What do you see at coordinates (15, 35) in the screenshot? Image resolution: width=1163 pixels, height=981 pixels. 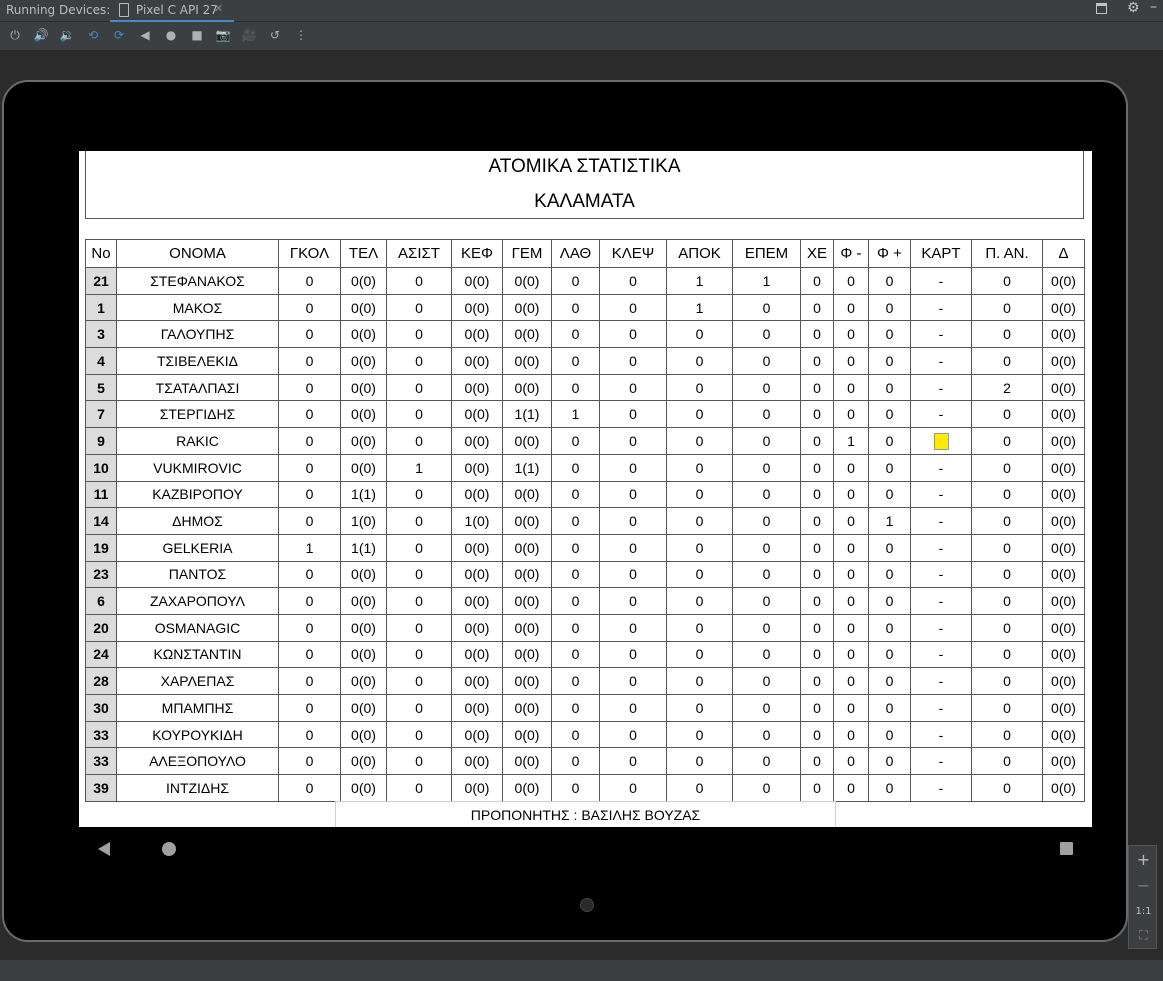 I see `power-icon: ⏻` at bounding box center [15, 35].